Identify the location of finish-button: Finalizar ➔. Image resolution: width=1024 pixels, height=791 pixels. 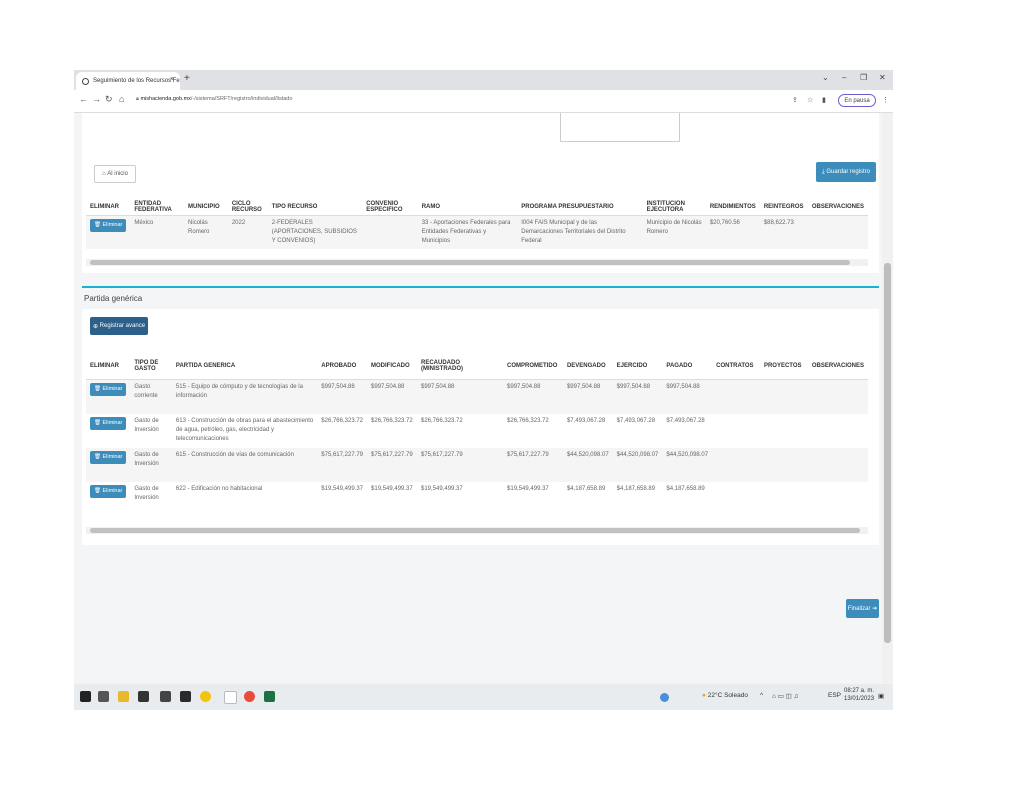
(862, 608).